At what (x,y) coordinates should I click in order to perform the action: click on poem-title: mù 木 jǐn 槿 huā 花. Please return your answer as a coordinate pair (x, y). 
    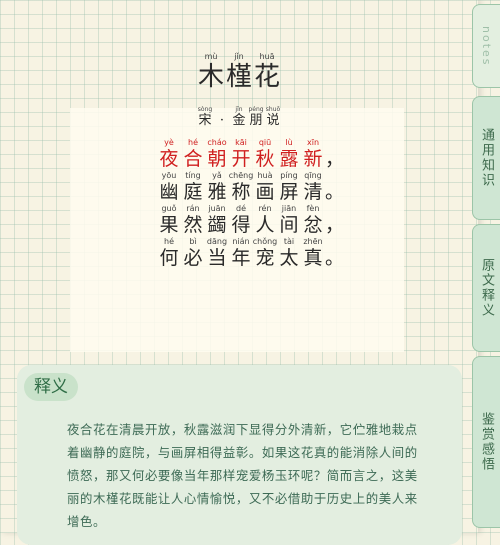
    Looking at the image, I should click on (239, 72).